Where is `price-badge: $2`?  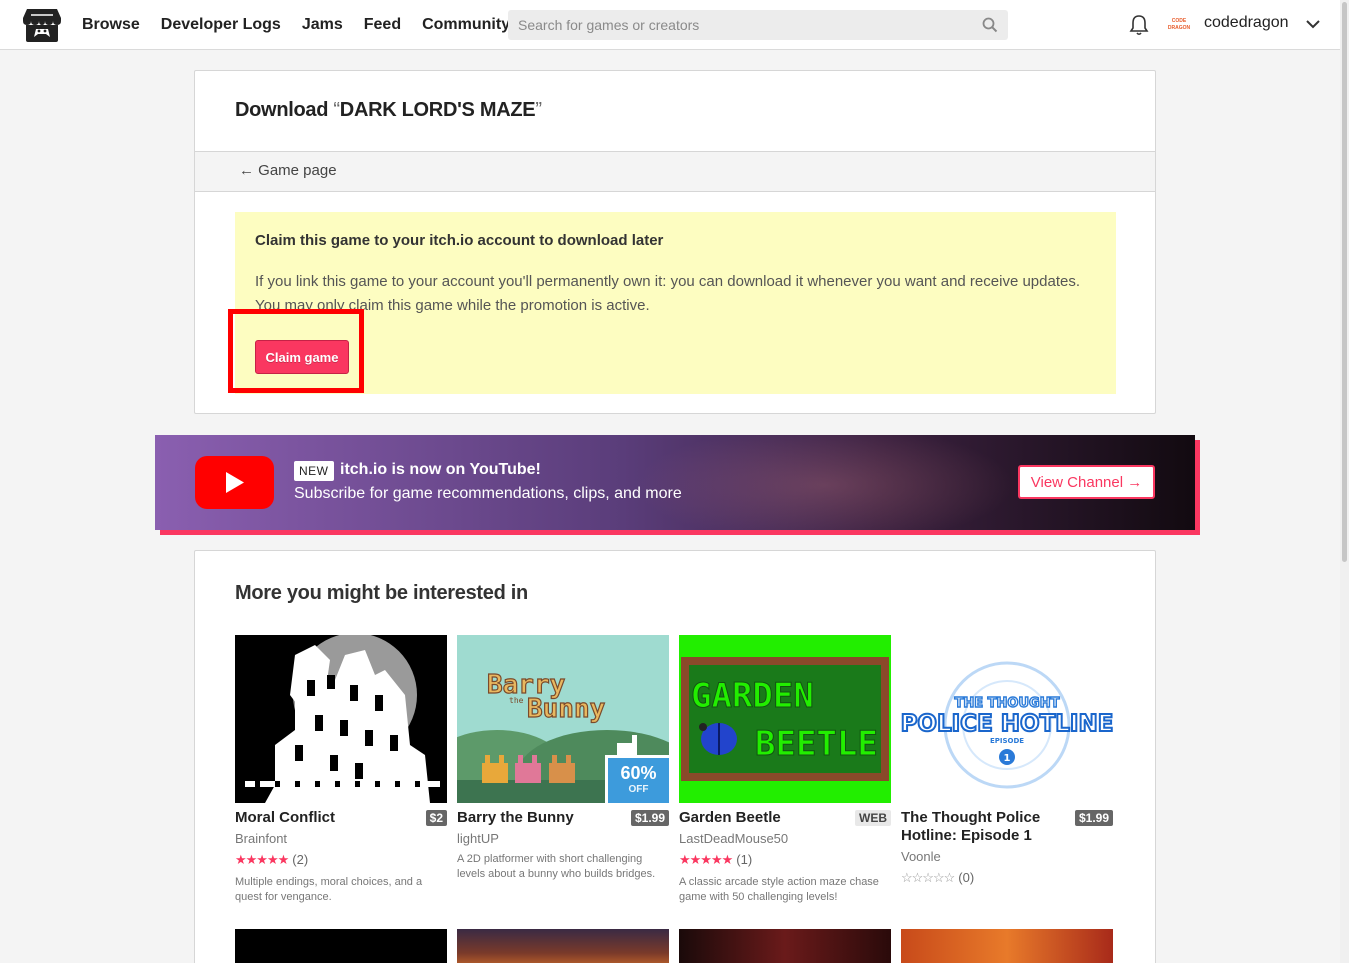 price-badge: $2 is located at coordinates (436, 818).